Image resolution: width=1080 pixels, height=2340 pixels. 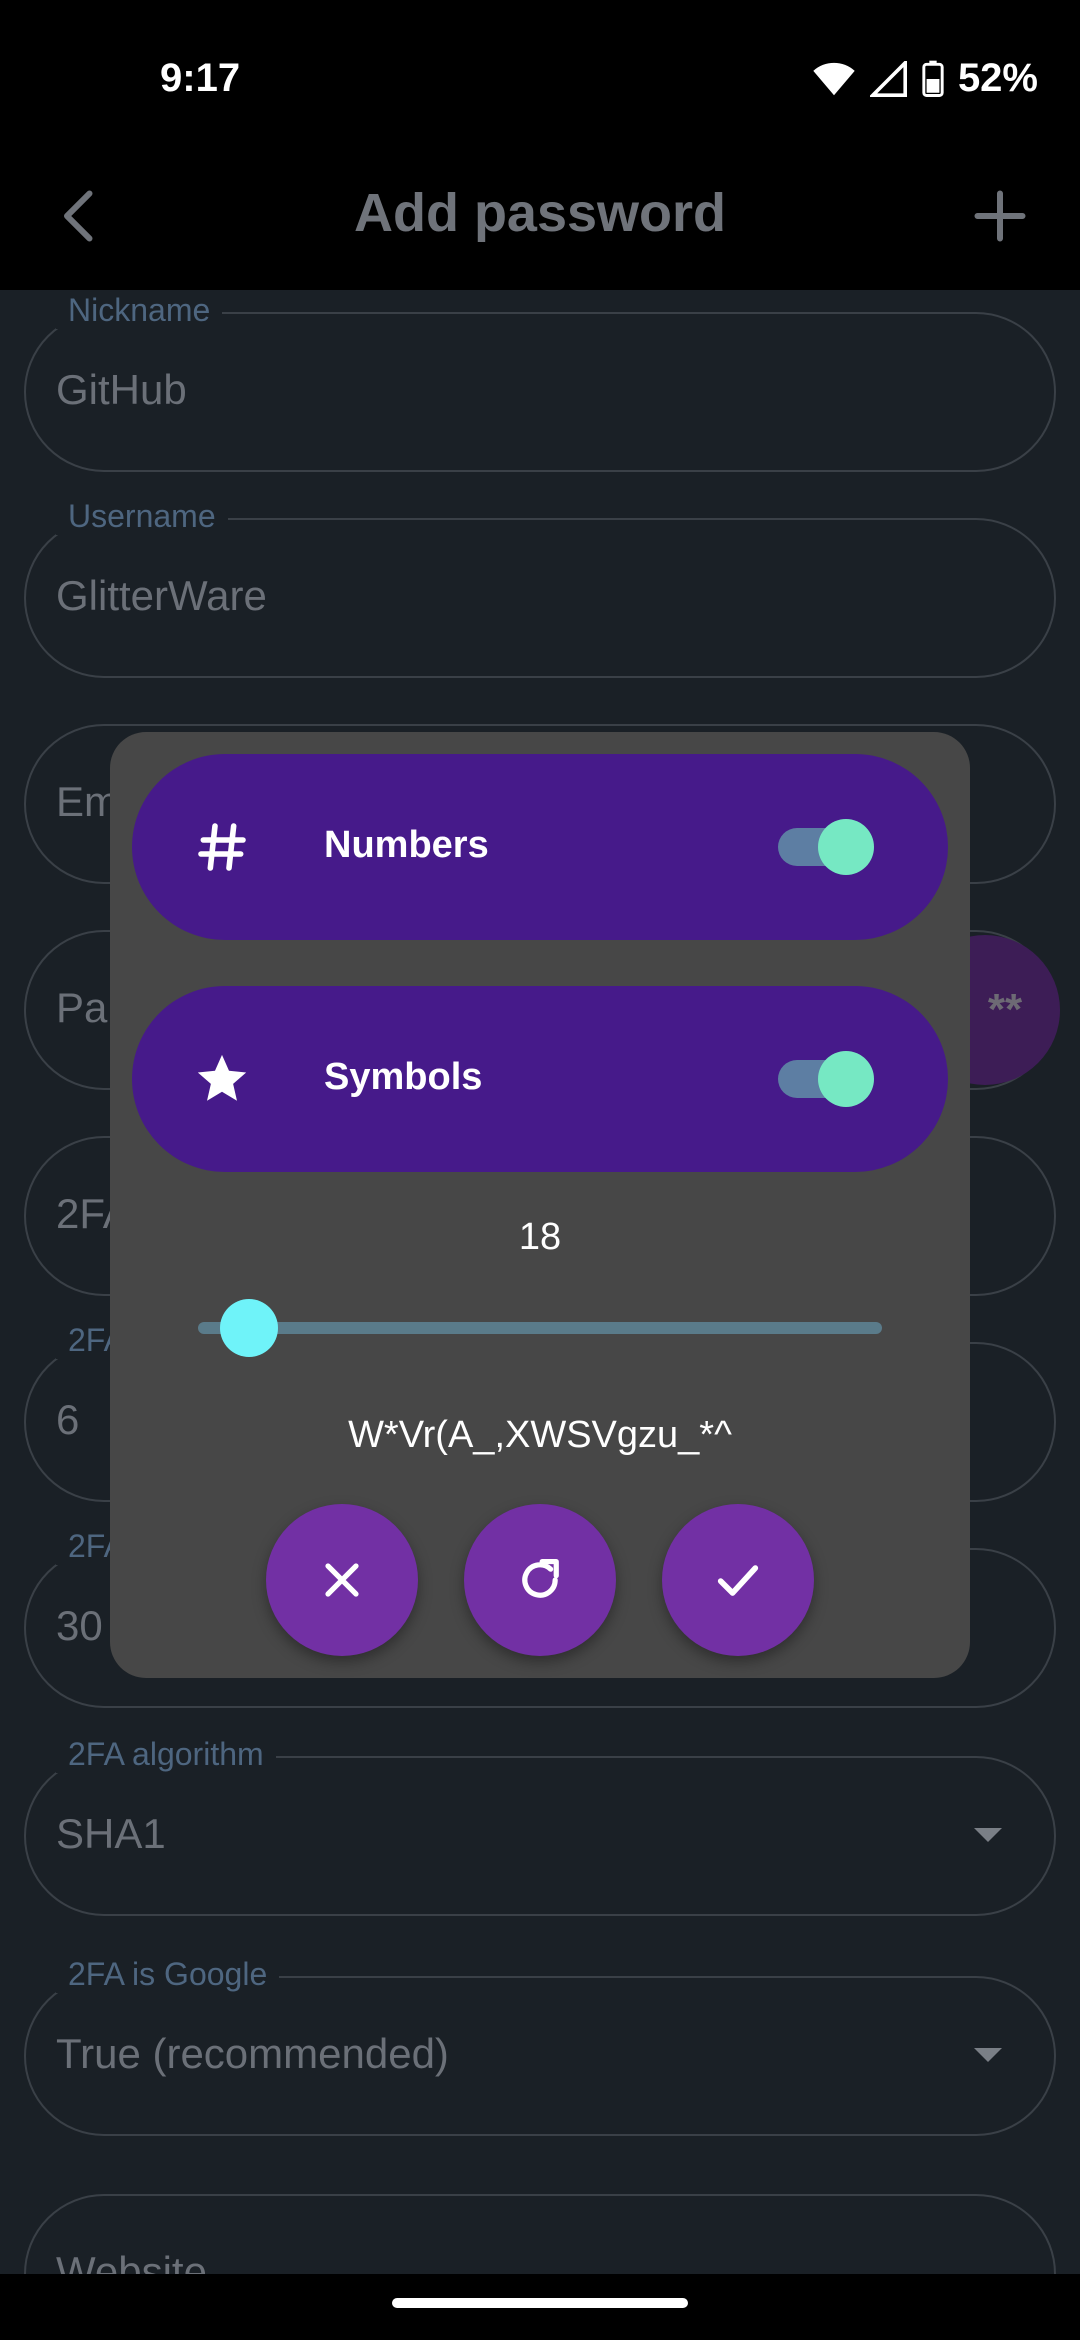 What do you see at coordinates (166, 1754) in the screenshot?
I see `twofa-algorithm-label: 2FA algorithm` at bounding box center [166, 1754].